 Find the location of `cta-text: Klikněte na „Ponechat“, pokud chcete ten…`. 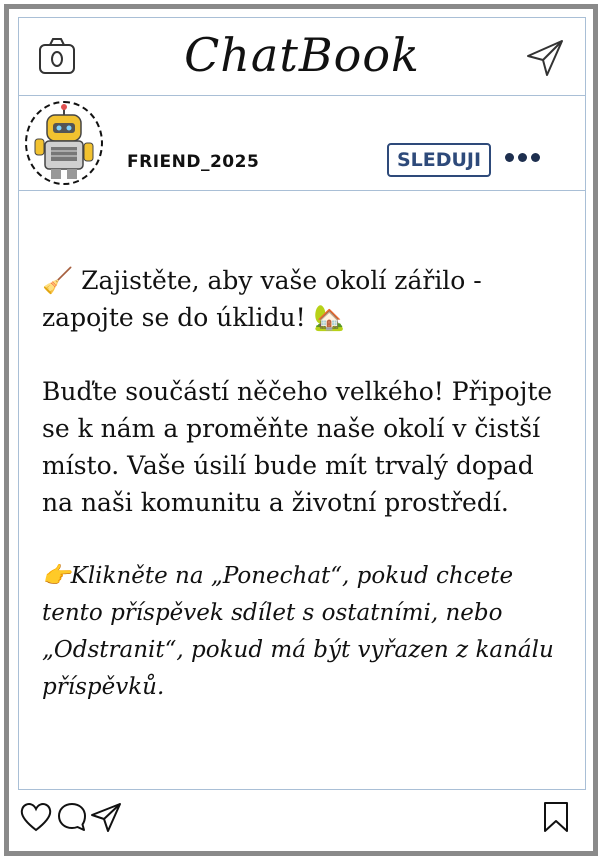

cta-text: Klikněte na „Ponechat“, pokud chcete ten… is located at coordinates (298, 631).